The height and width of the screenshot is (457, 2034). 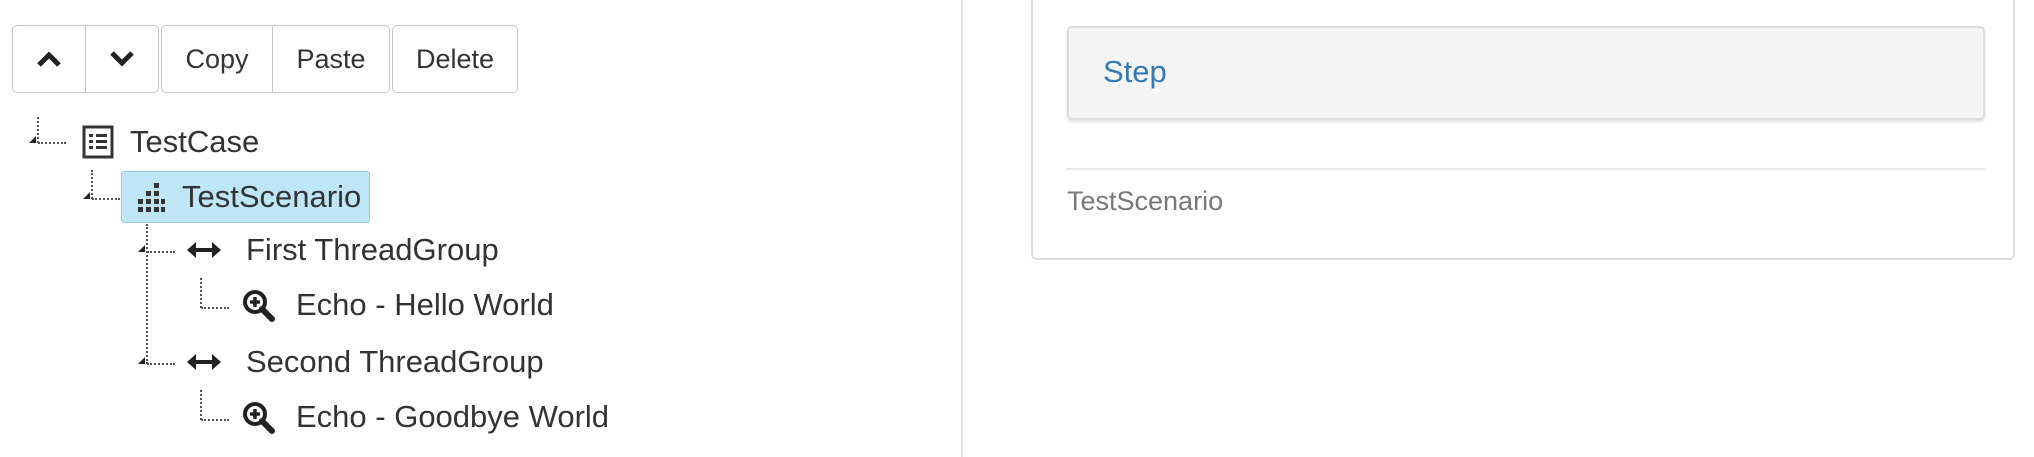 I want to click on panel-heading: Step, so click(x=1526, y=73).